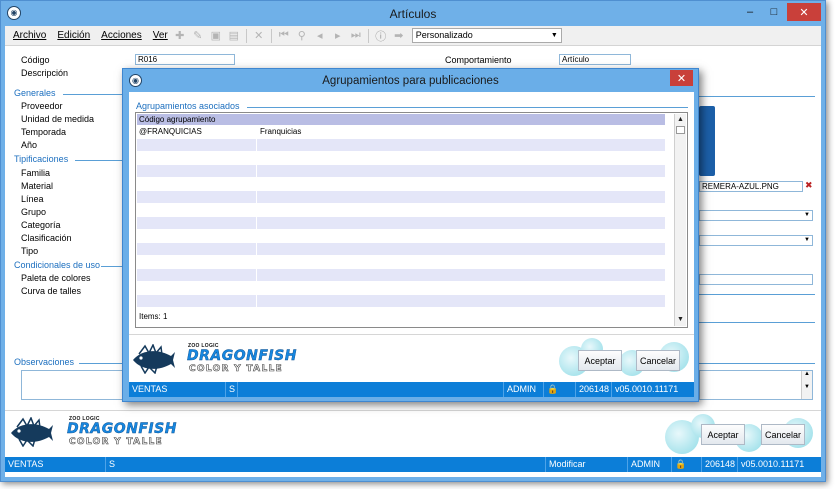 The image size is (835, 489). I want to click on dialog-close-button: ✕, so click(681, 78).